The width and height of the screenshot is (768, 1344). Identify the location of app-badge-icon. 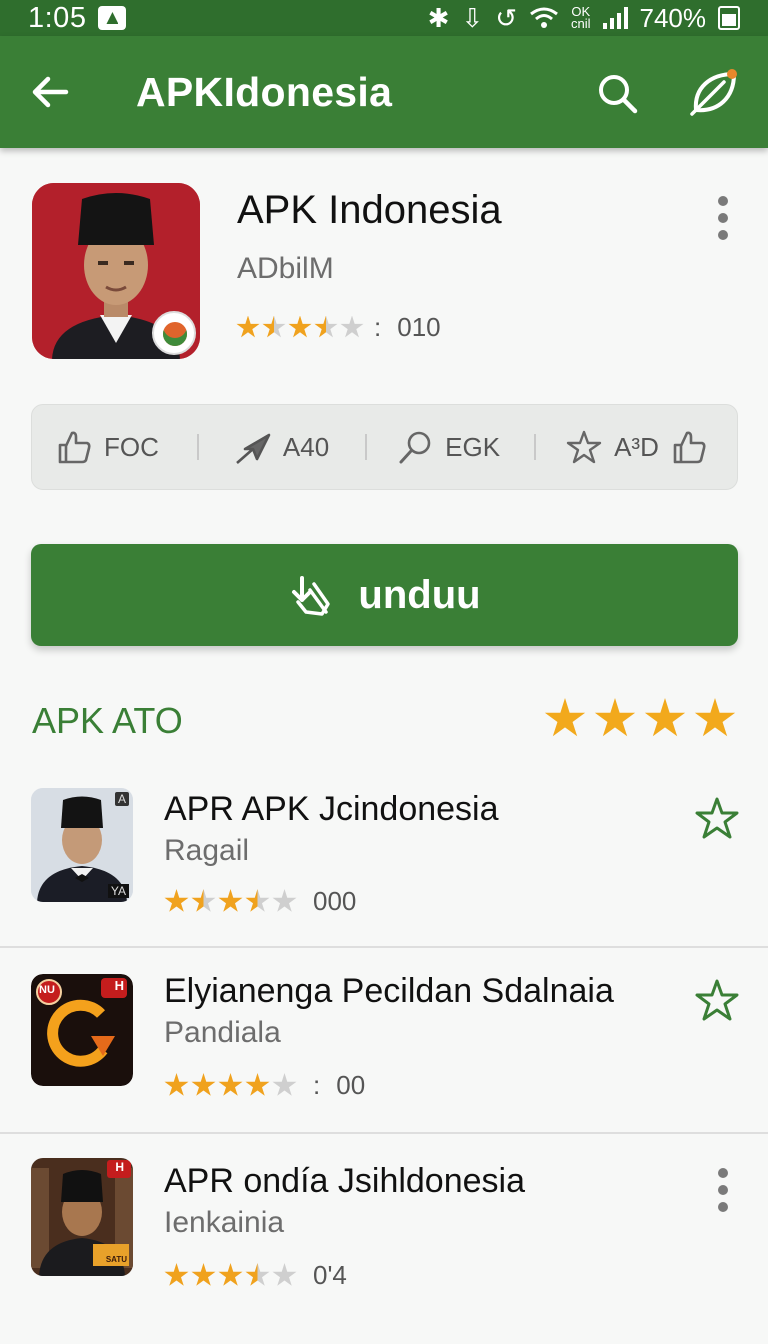
(174, 333).